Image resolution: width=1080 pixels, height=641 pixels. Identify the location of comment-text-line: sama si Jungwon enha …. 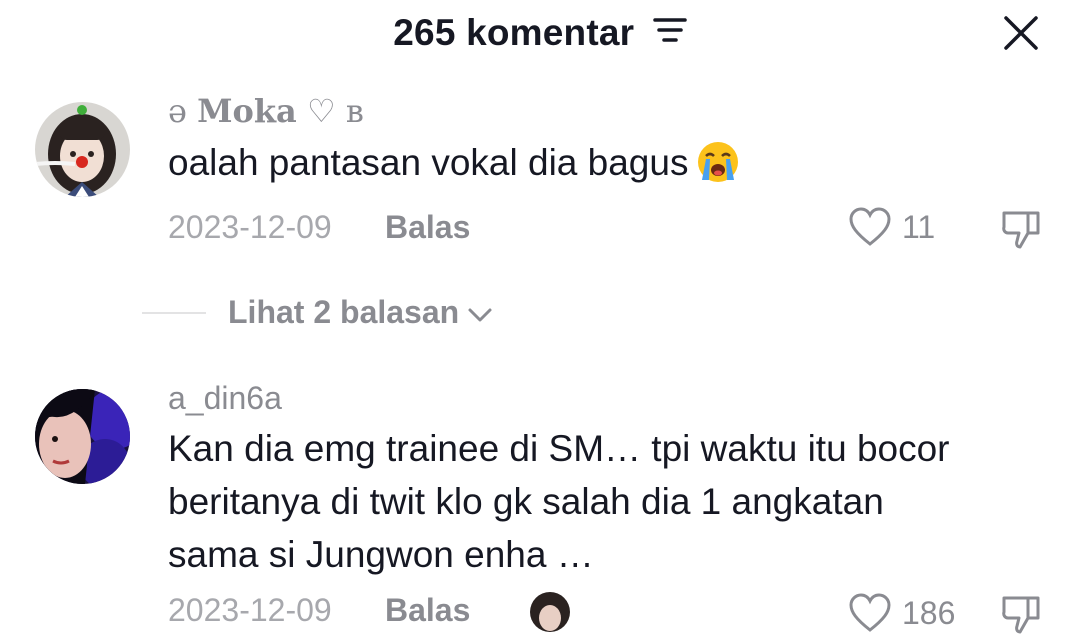
(381, 554).